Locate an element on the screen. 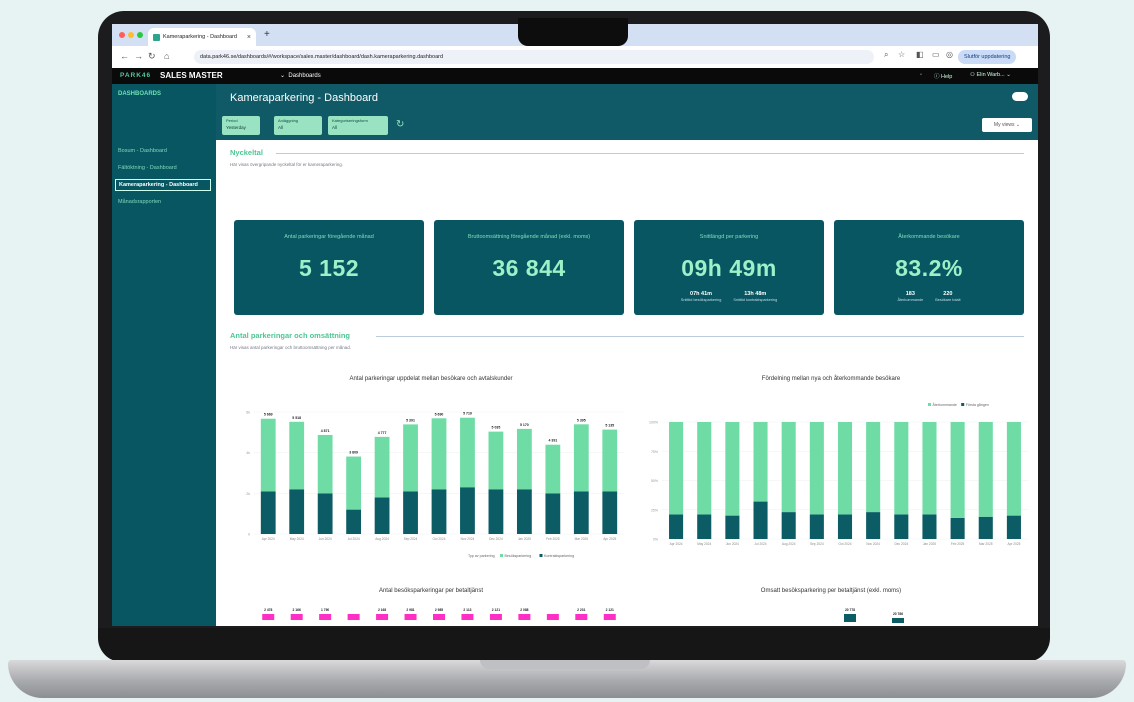  window-close-icon is located at coordinates (122, 35).